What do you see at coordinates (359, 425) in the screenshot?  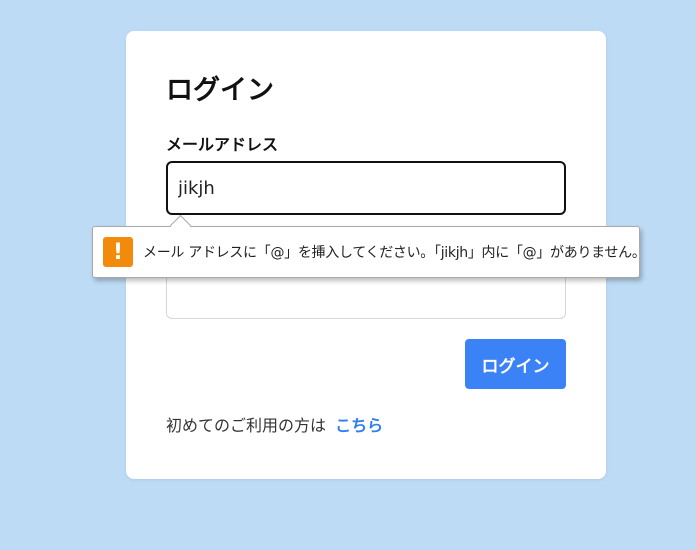 I see `register-link: こちら` at bounding box center [359, 425].